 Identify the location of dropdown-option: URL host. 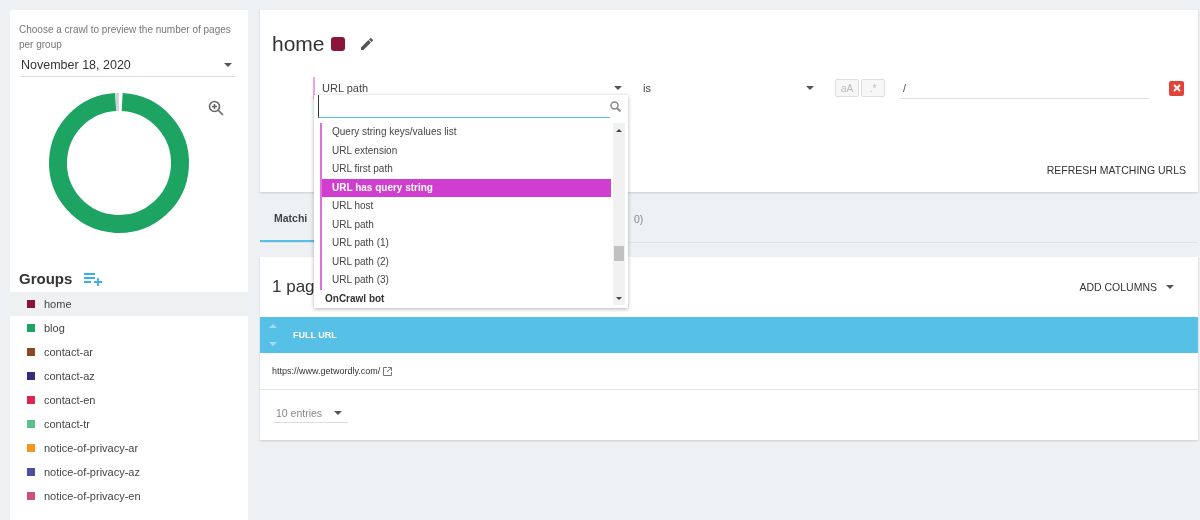
(465, 206).